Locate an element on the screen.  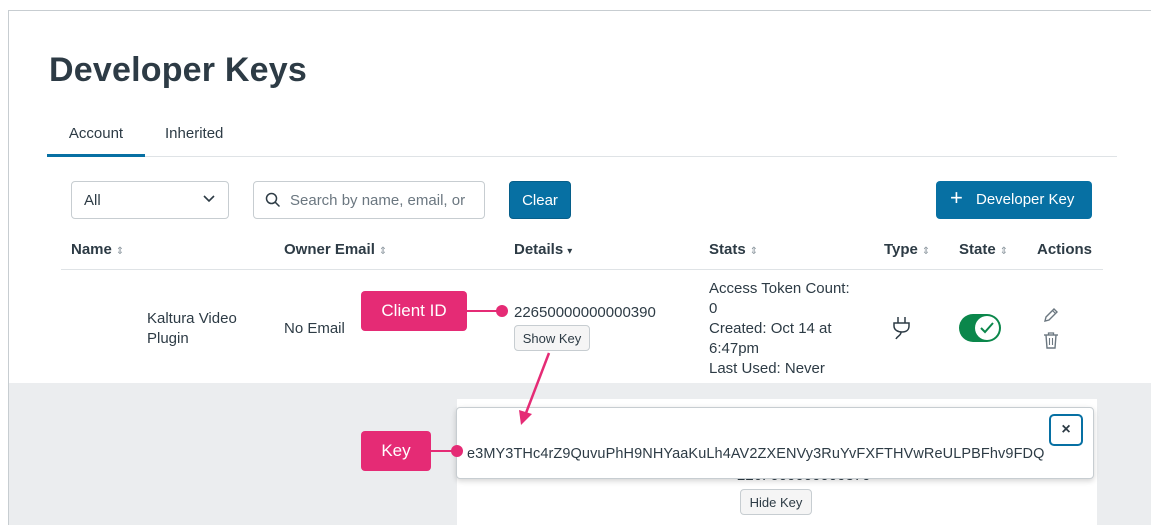
check-icon is located at coordinates (987, 328).